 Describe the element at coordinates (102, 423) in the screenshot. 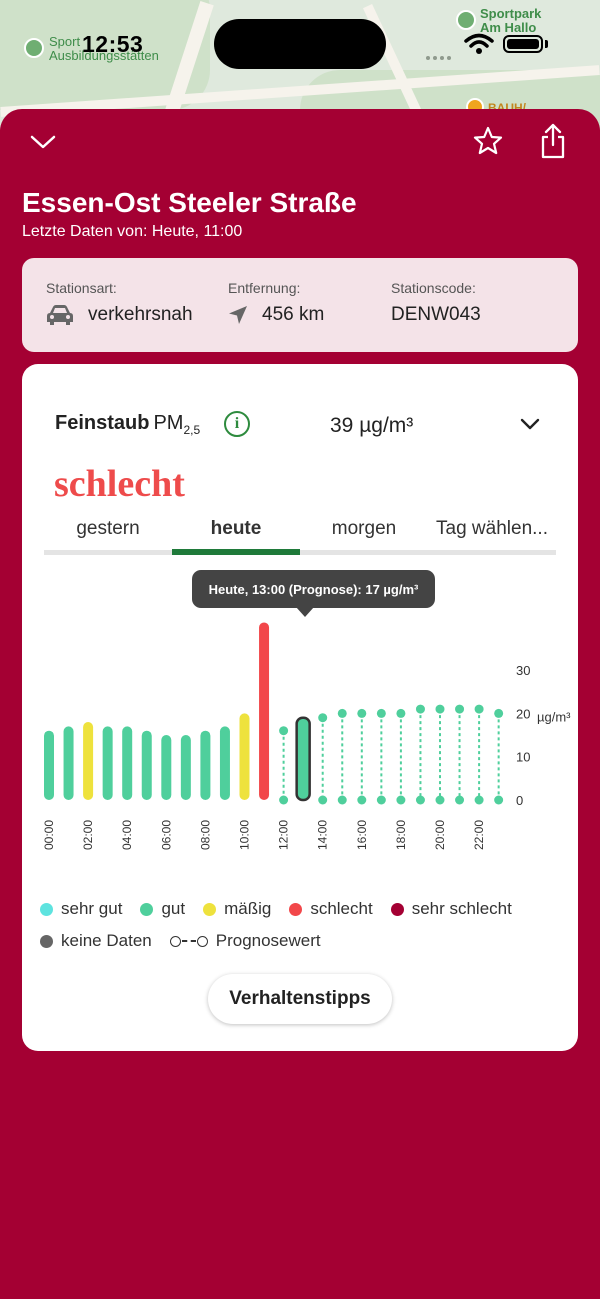

I see `pollutant-name: Feinstaub` at that location.